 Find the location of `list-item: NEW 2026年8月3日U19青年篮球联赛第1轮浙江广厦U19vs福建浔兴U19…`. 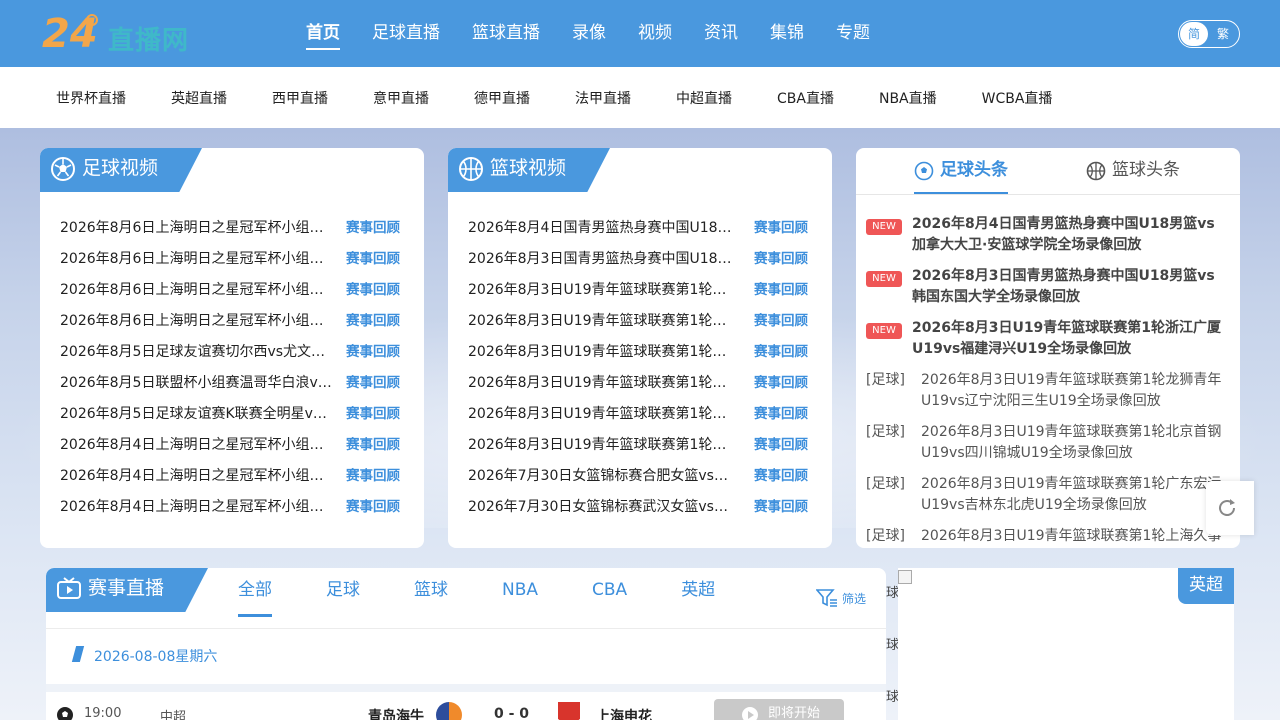

list-item: NEW 2026年8月3日U19青年篮球联赛第1轮浙江广厦U19vs福建浔兴U19… is located at coordinates (1047, 344).